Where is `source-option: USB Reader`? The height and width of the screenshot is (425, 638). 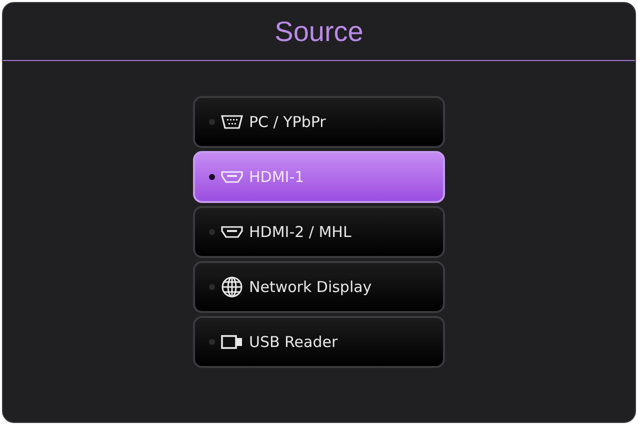 source-option: USB Reader is located at coordinates (319, 342).